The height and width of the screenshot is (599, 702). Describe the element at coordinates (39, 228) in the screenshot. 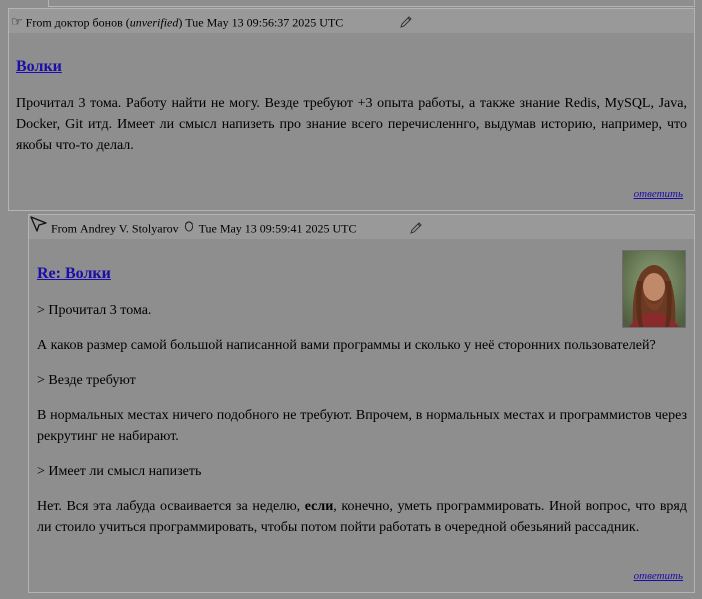

I see `cursor-arrow-icon` at that location.